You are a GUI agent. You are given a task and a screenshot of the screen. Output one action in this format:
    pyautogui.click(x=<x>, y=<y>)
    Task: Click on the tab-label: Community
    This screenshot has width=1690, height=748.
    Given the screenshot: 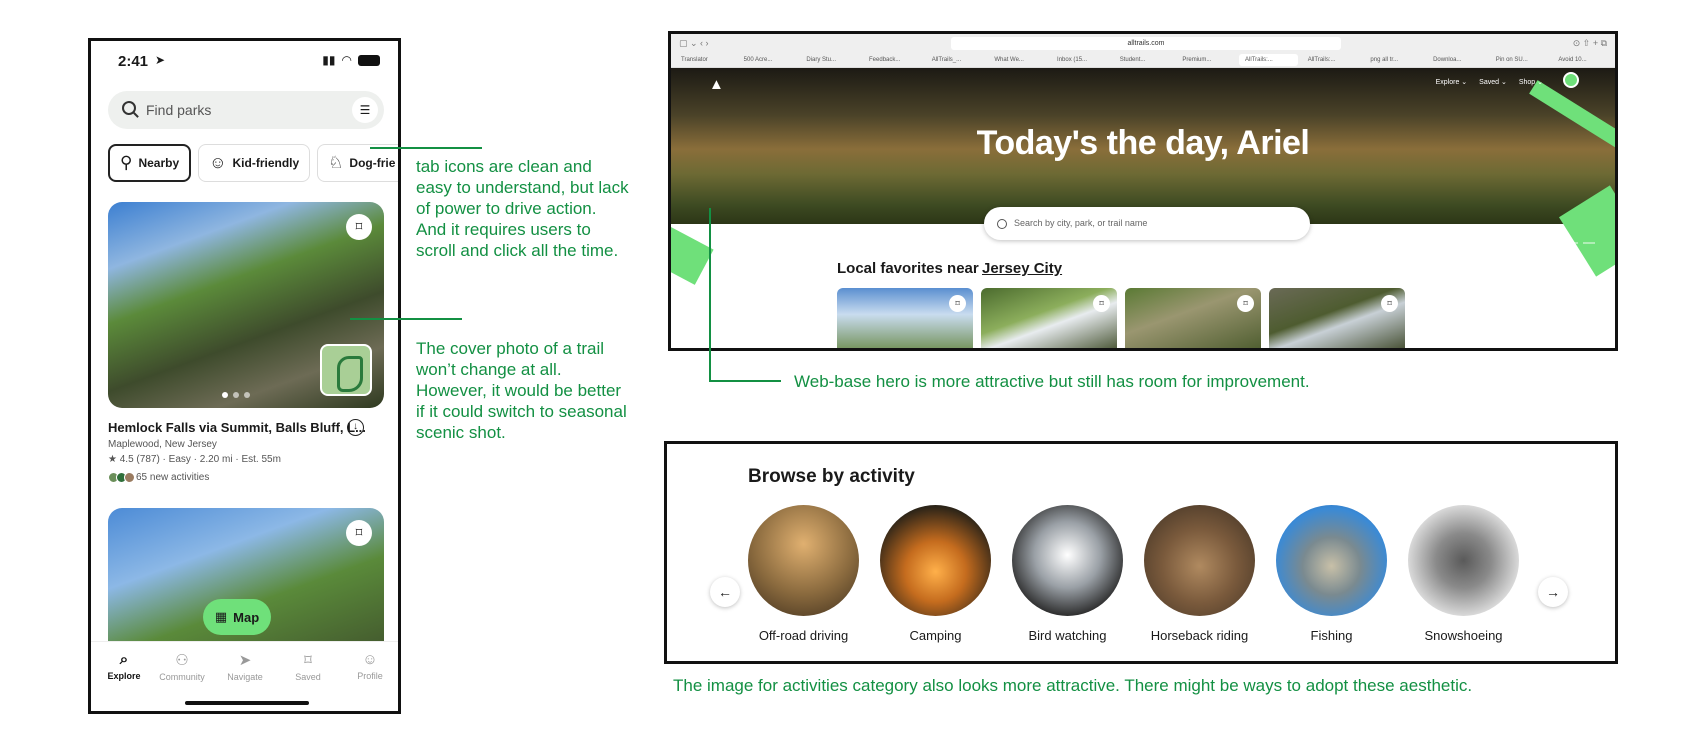 What is the action you would take?
    pyautogui.click(x=182, y=677)
    